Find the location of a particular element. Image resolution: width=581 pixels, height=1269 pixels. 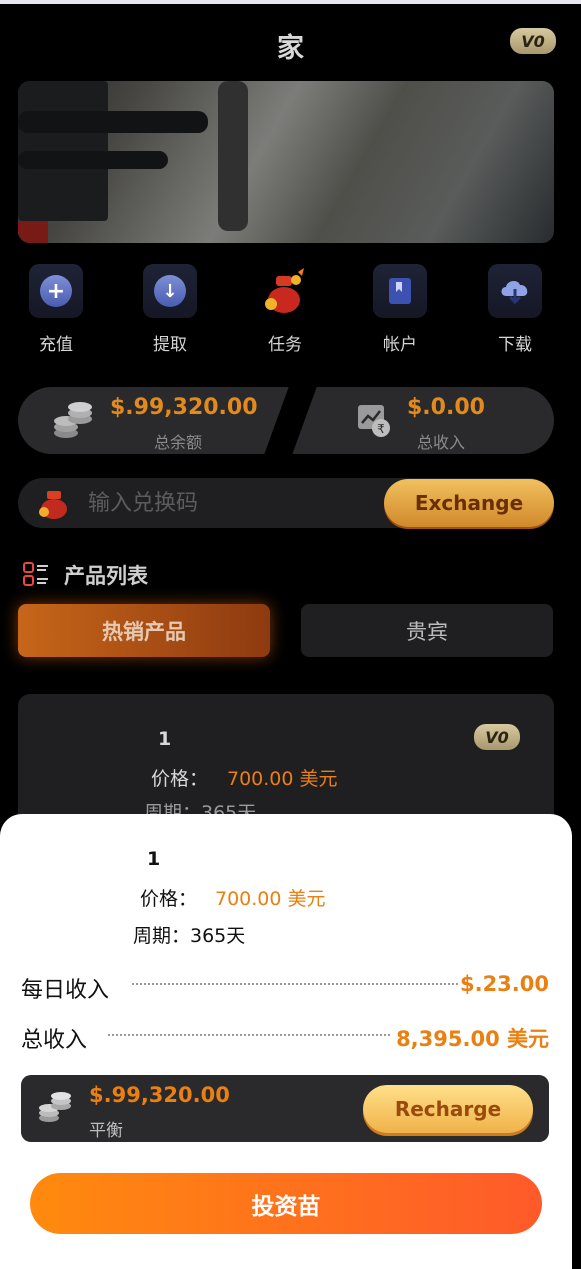

total-balance-value: $.99,320.00 is located at coordinates (184, 407).